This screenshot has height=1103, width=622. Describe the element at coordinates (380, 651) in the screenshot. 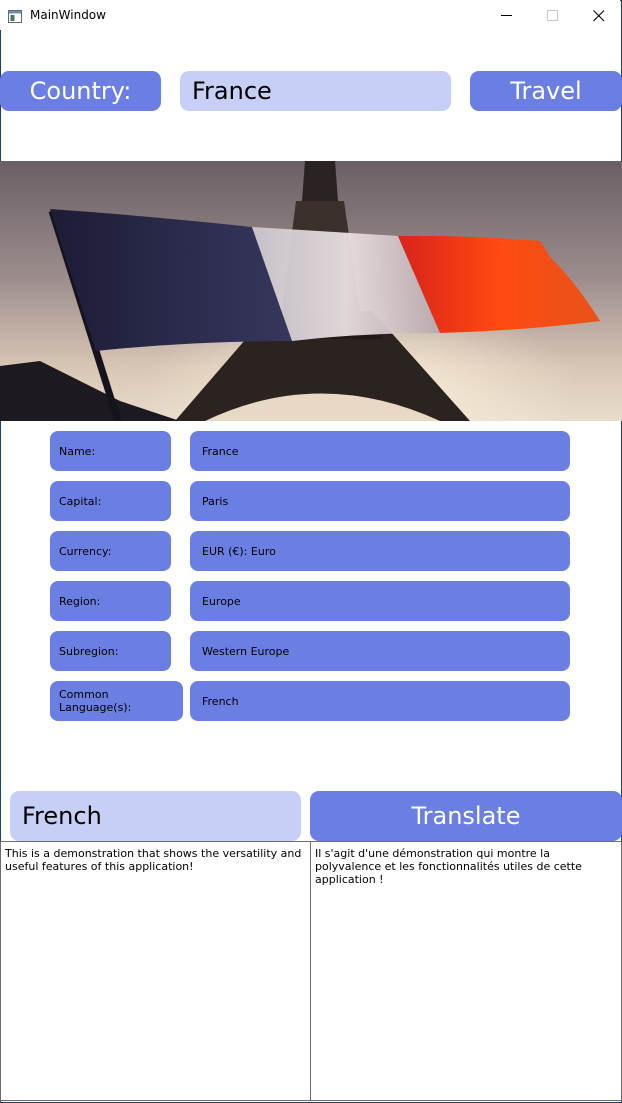

I see `subregion-value: Western Europe` at that location.